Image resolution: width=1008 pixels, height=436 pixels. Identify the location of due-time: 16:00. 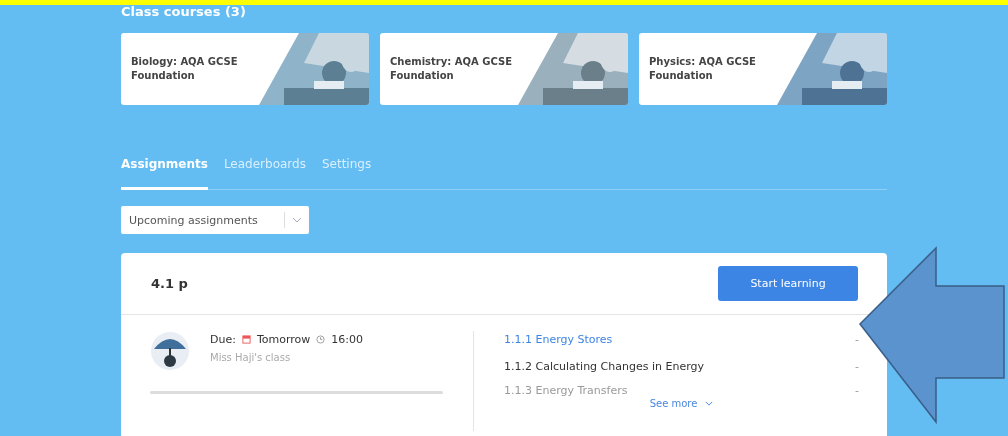
(347, 339).